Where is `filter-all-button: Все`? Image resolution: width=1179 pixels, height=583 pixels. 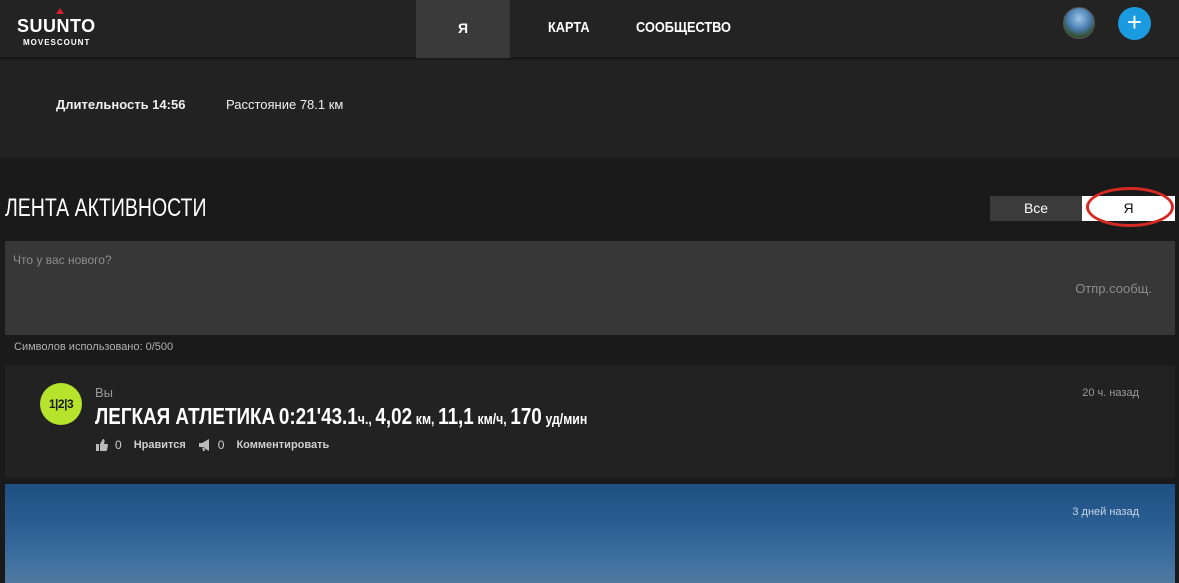
filter-all-button: Все is located at coordinates (1036, 208).